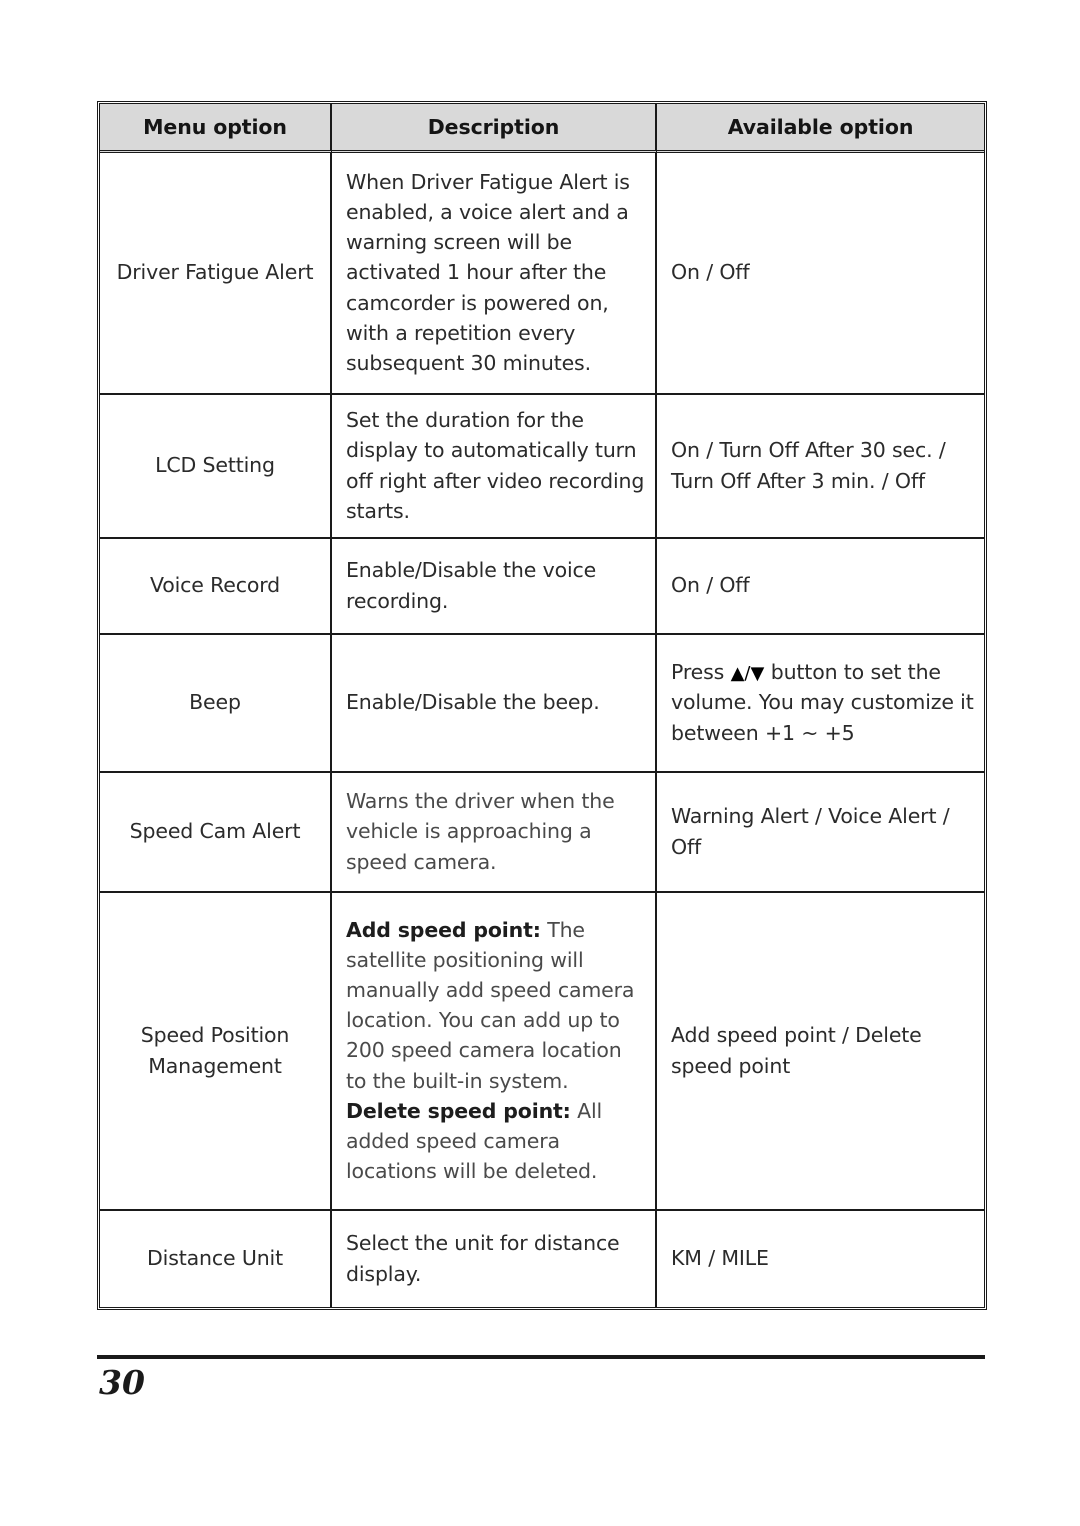 The width and height of the screenshot is (1080, 1526). What do you see at coordinates (757, 674) in the screenshot?
I see `arrow-down-icon: ▼` at bounding box center [757, 674].